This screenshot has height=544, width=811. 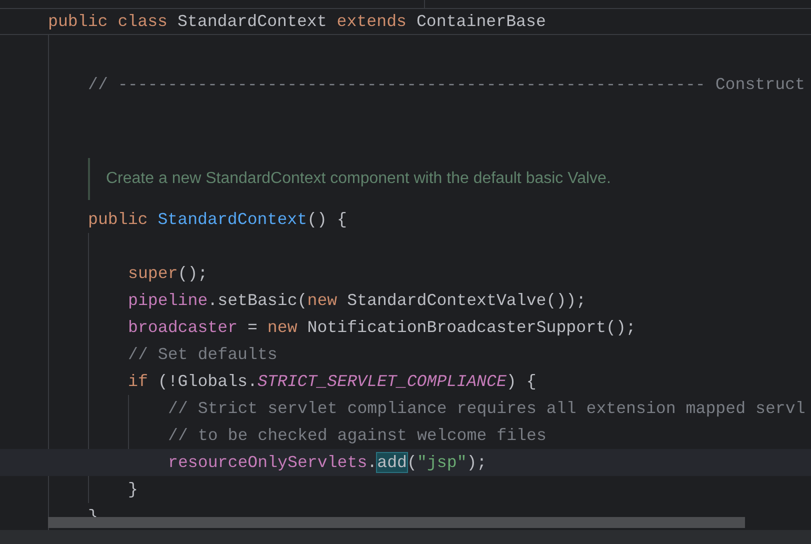 What do you see at coordinates (396, 522) in the screenshot?
I see `horizontal-scrollbar` at bounding box center [396, 522].